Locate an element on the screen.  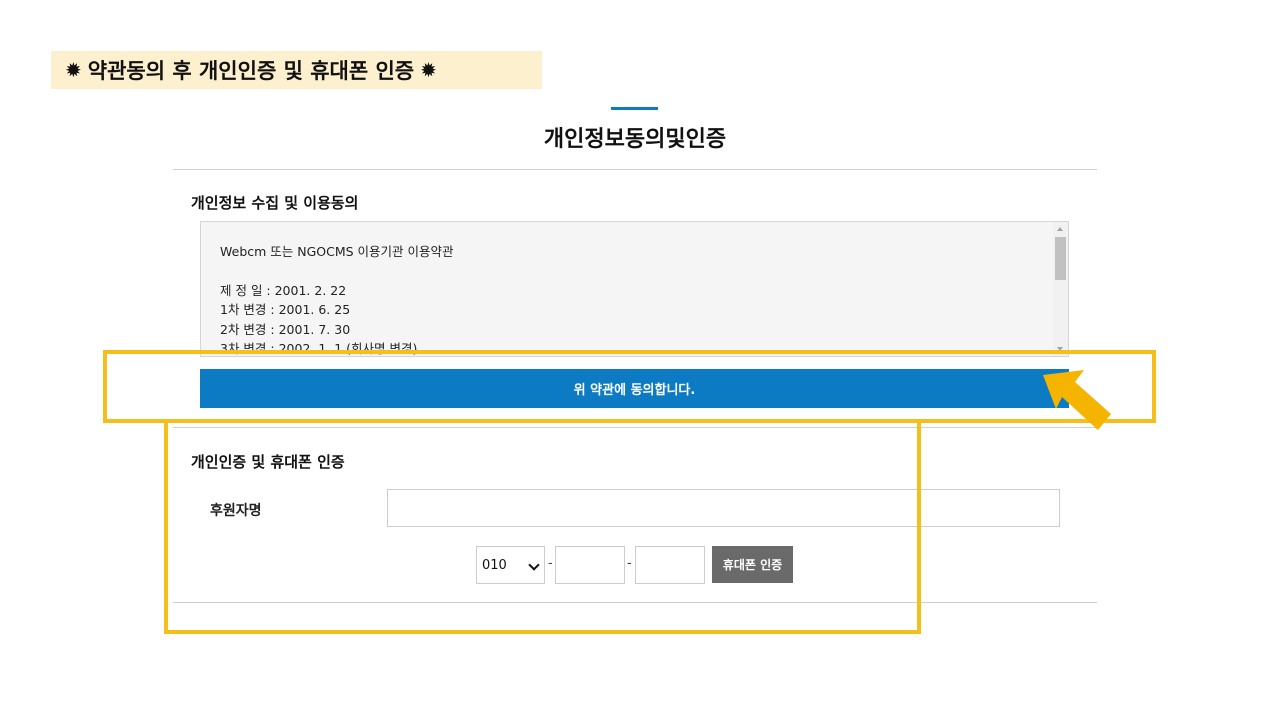
page-title: 개인정보동의및인증 is located at coordinates (635, 139).